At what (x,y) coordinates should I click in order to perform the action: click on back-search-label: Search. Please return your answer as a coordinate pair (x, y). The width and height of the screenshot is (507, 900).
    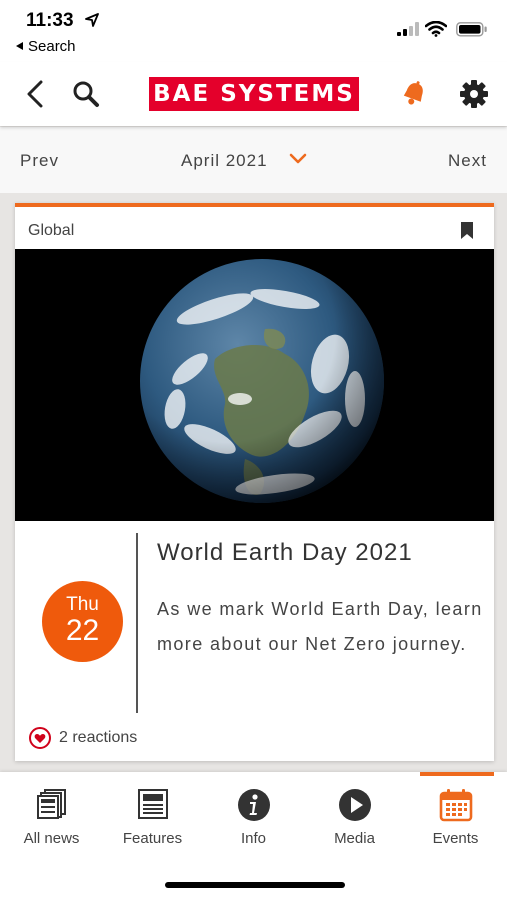
    Looking at the image, I should click on (52, 46).